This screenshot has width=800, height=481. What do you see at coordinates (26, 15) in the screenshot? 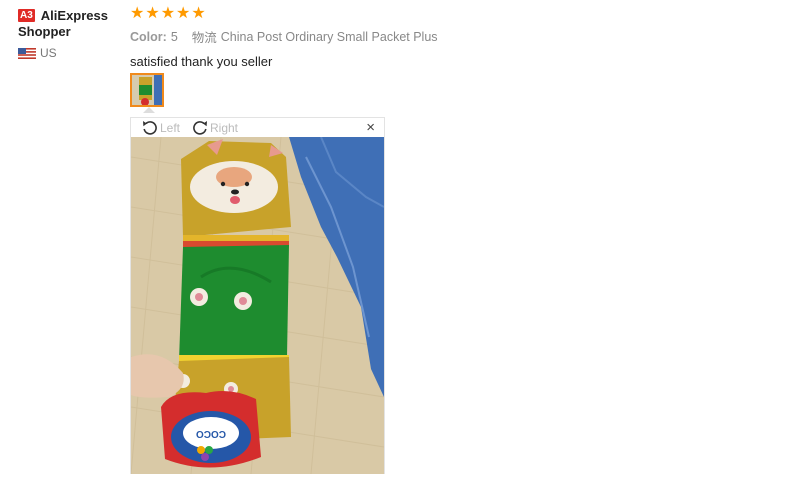
I see `user-level-badge: A3` at bounding box center [26, 15].